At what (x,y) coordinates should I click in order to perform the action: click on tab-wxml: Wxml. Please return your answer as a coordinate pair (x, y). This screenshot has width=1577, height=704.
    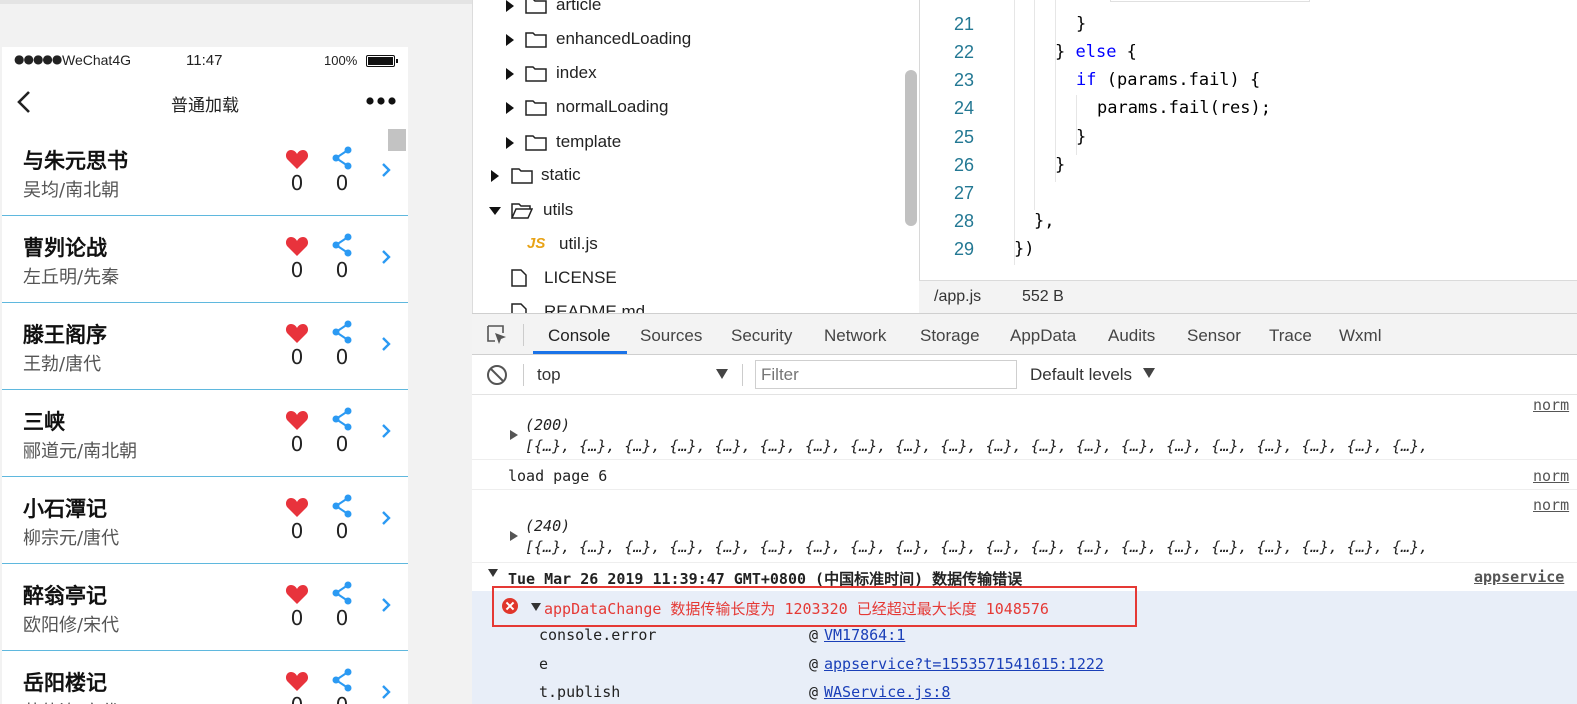
    Looking at the image, I should click on (1360, 336).